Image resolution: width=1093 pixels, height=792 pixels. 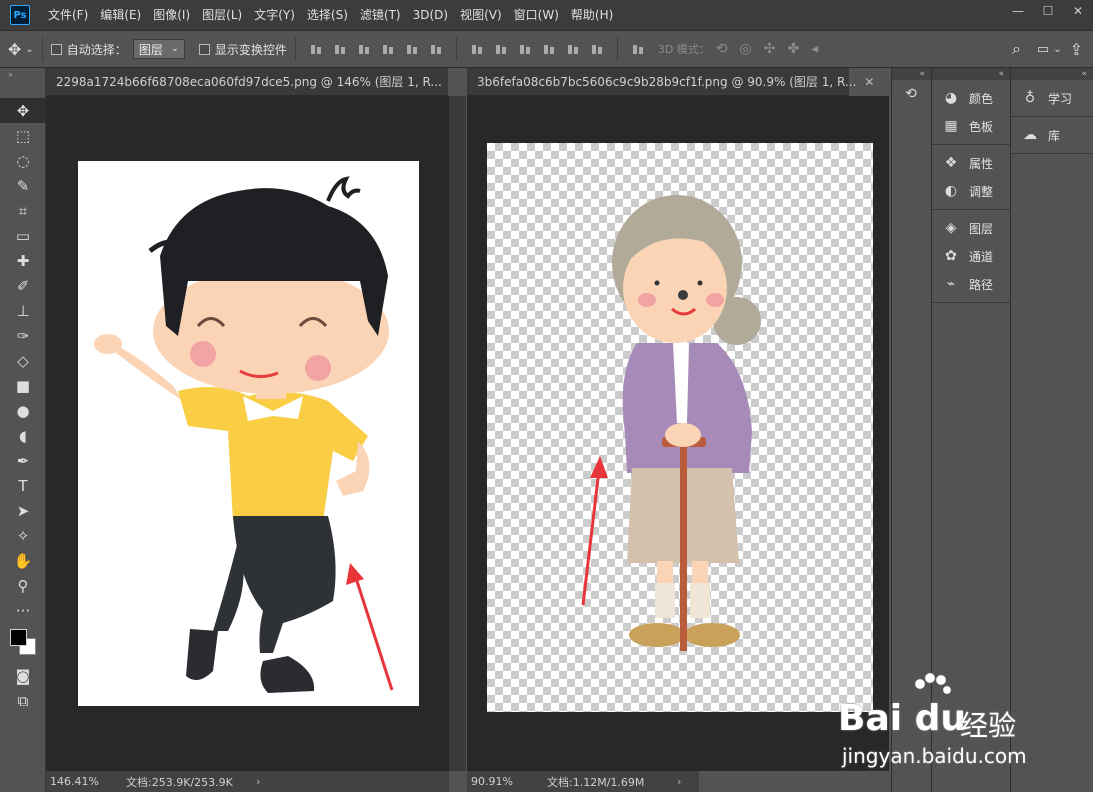 I want to click on ruler-tool: ▭, so click(x=23, y=235).